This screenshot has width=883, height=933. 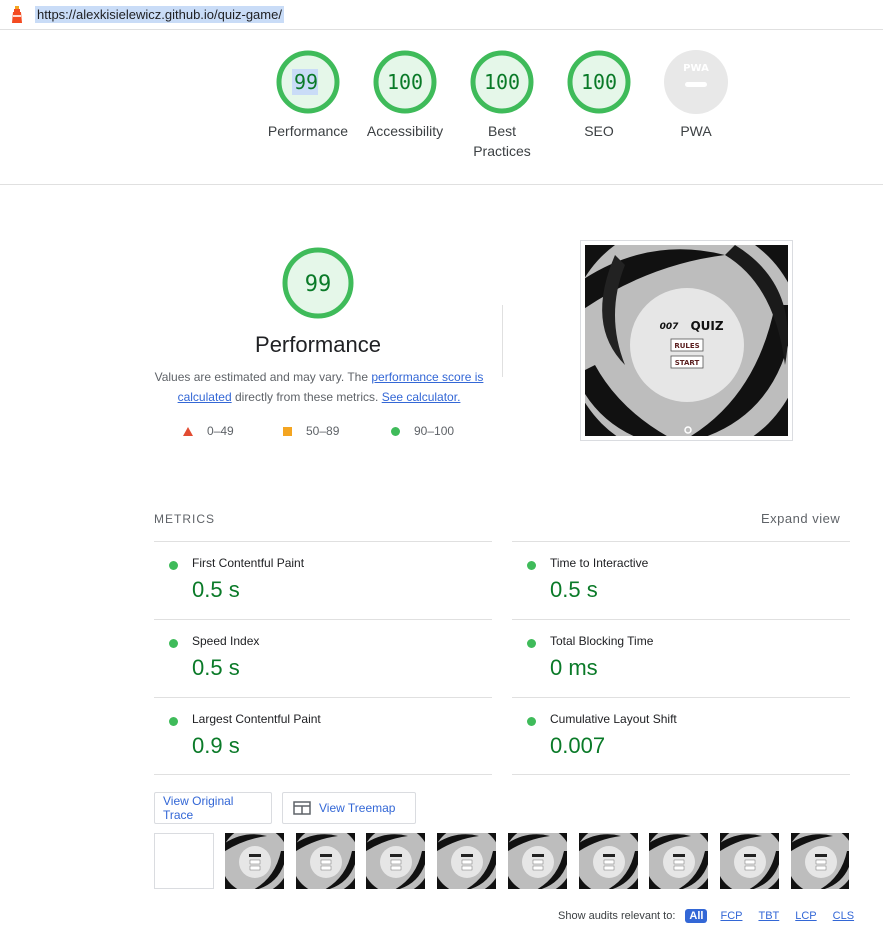 I want to click on metric-name: Cumulative Layout Shift, so click(x=613, y=719).